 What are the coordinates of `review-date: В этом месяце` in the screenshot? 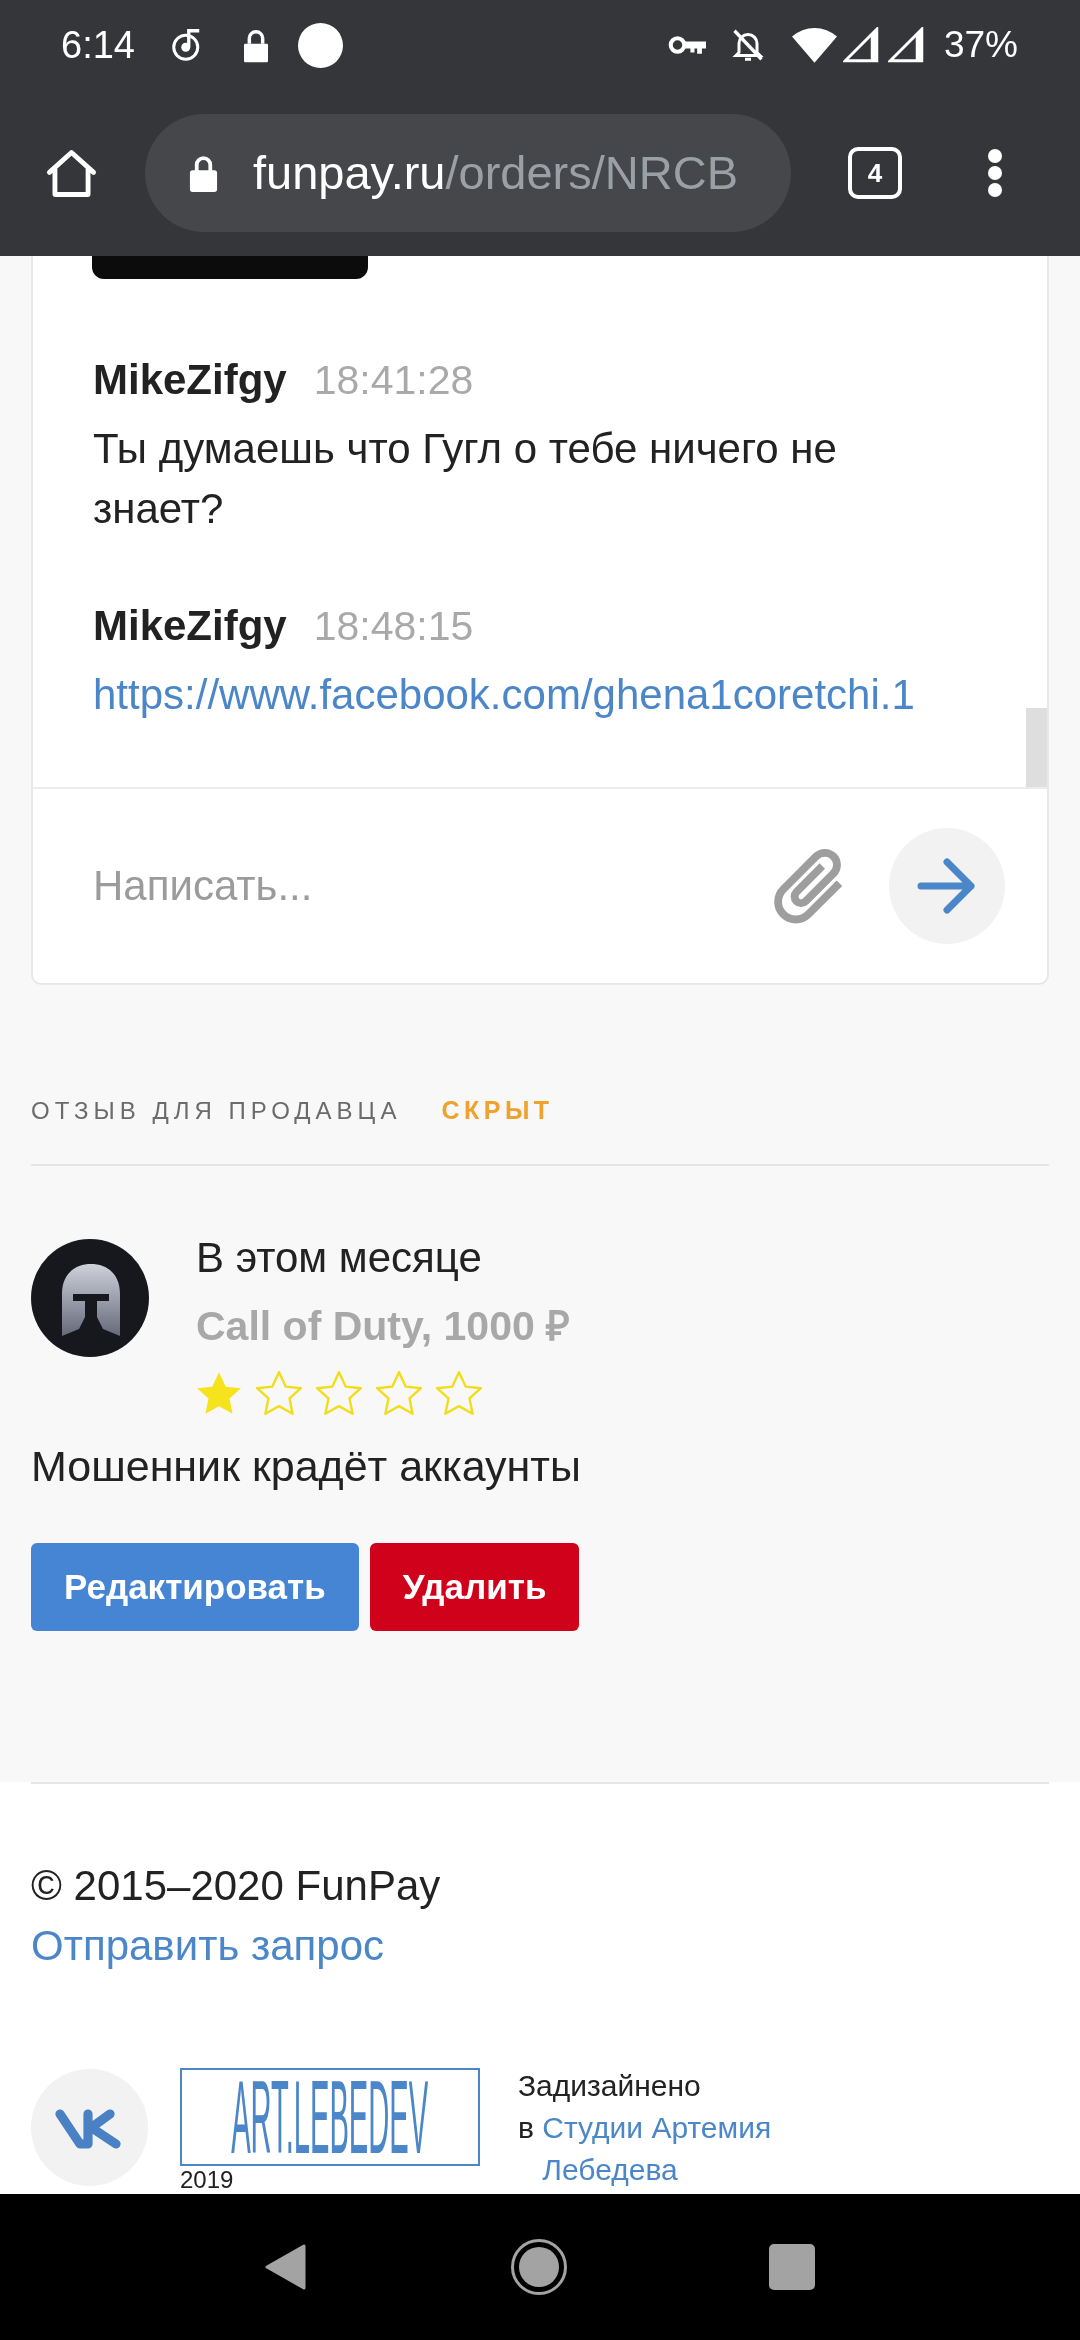 It's located at (339, 1258).